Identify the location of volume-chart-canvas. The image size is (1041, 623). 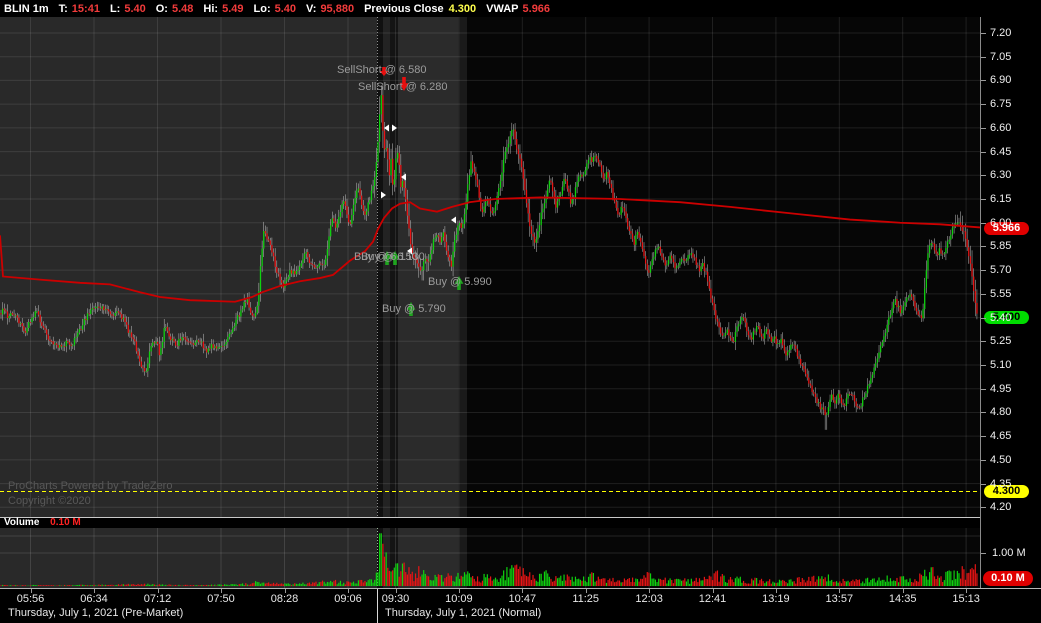
(490, 558).